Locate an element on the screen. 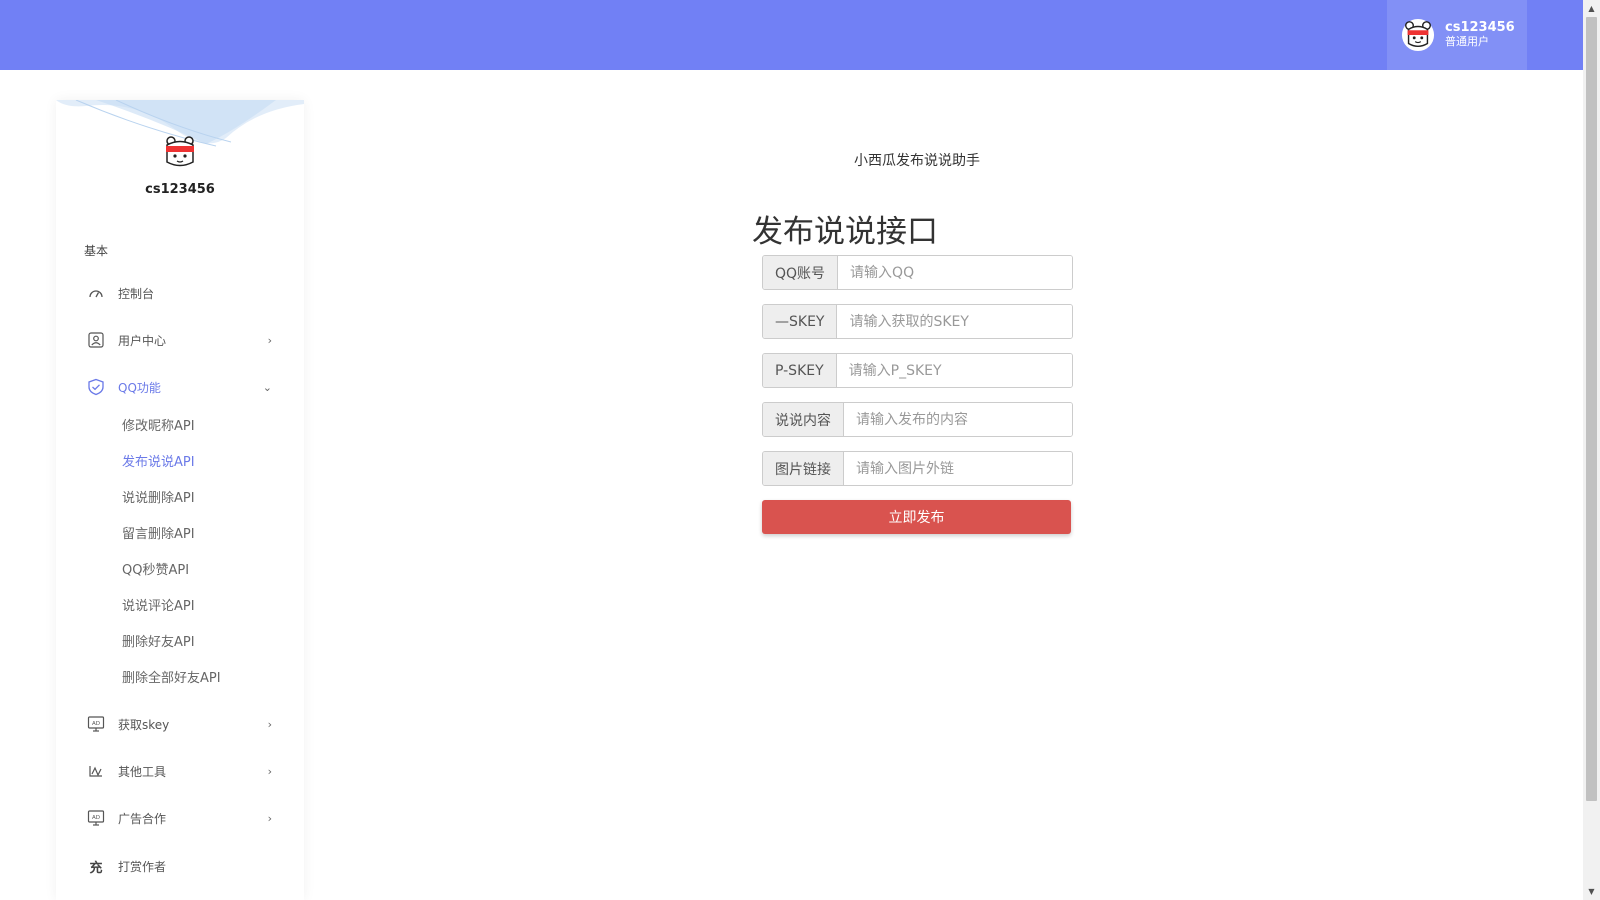 The width and height of the screenshot is (1600, 900). image-link-field: 图片链接 is located at coordinates (917, 468).